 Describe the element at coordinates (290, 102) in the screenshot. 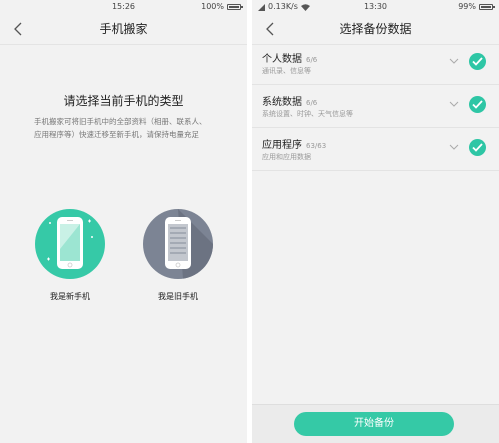

I see `item-title: 系统数据 6/6` at that location.